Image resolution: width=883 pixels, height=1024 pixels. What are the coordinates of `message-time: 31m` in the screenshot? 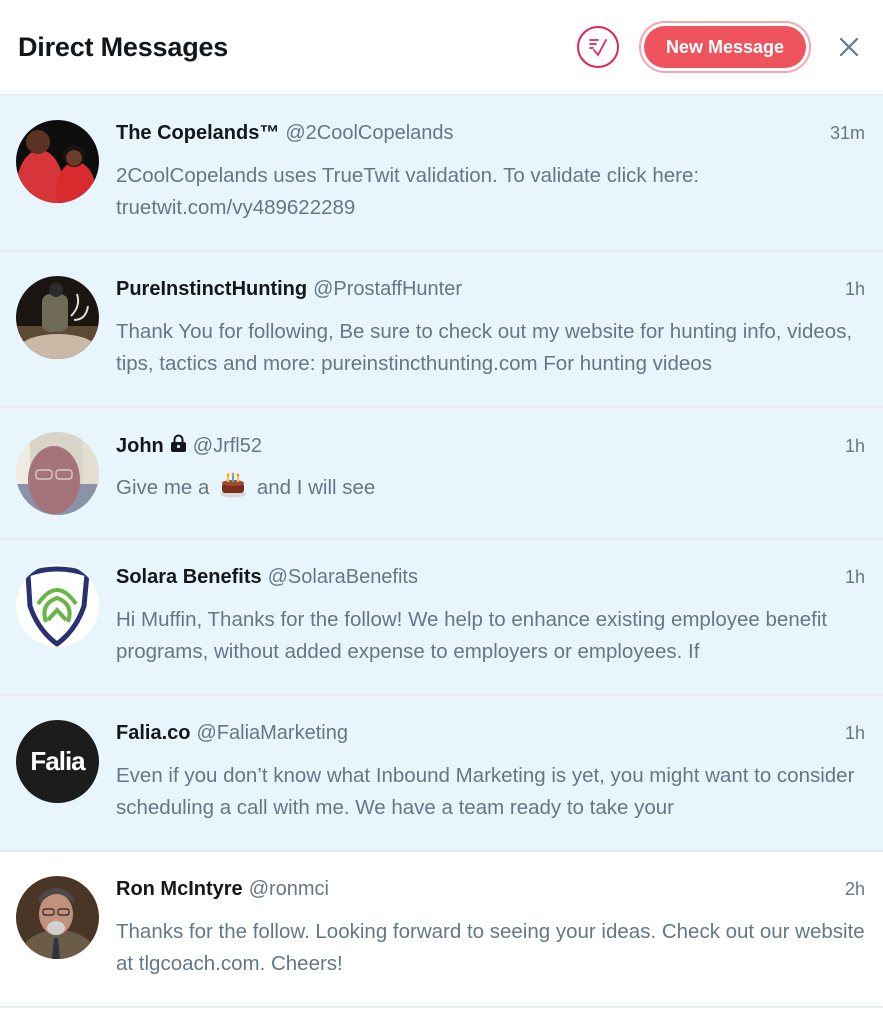 It's located at (847, 133).